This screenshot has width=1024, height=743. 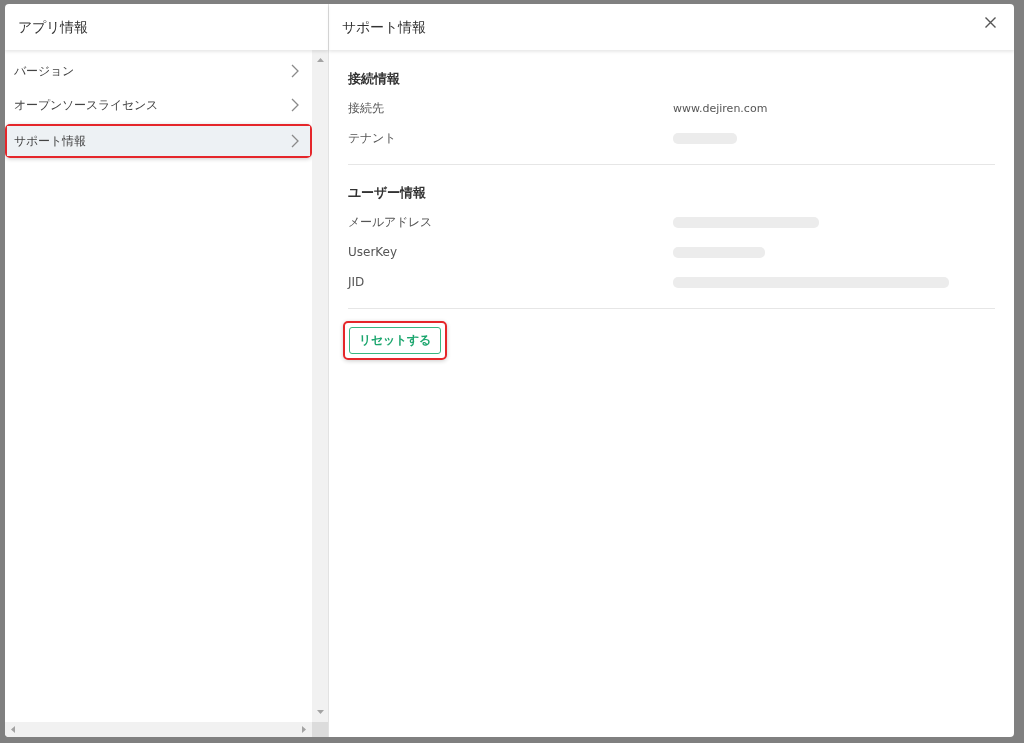 What do you see at coordinates (720, 108) in the screenshot?
I see `field-value: www.dejiren.com` at bounding box center [720, 108].